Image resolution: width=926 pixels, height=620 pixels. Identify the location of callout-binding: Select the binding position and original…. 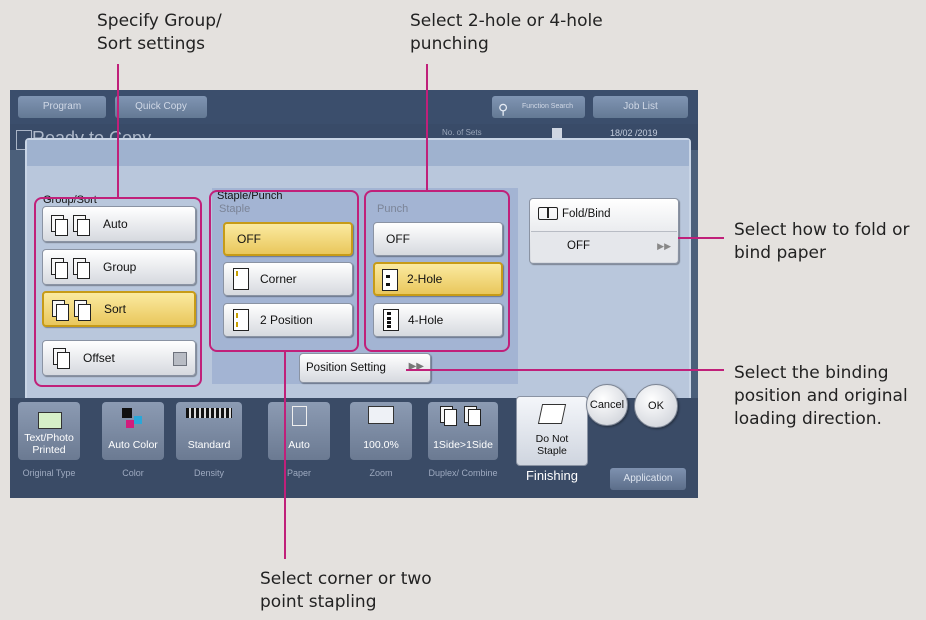
(821, 396).